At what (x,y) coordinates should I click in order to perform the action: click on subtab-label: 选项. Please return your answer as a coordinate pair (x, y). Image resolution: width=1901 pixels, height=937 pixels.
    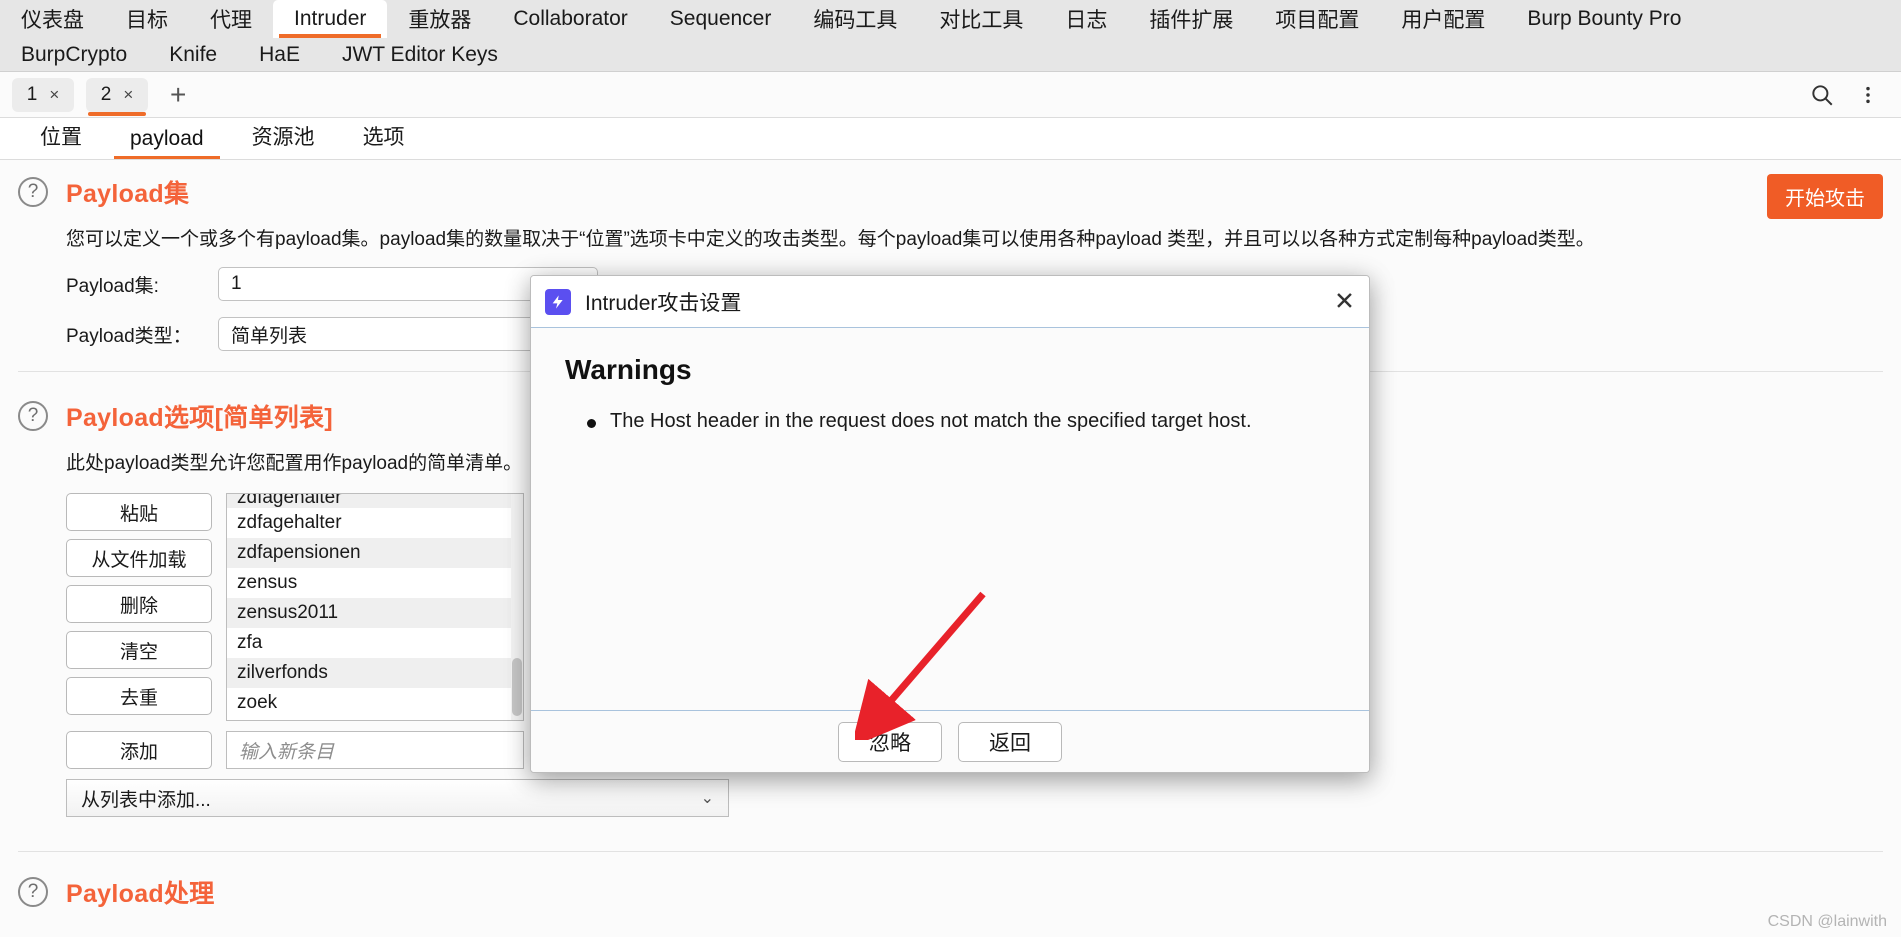
    Looking at the image, I should click on (383, 137).